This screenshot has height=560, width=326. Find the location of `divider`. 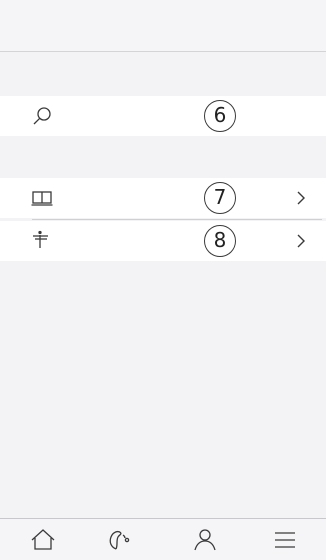

divider is located at coordinates (177, 219).